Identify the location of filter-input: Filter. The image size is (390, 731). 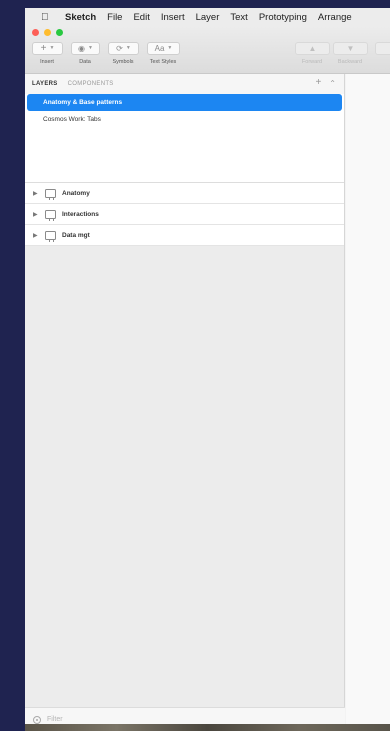
(55, 719).